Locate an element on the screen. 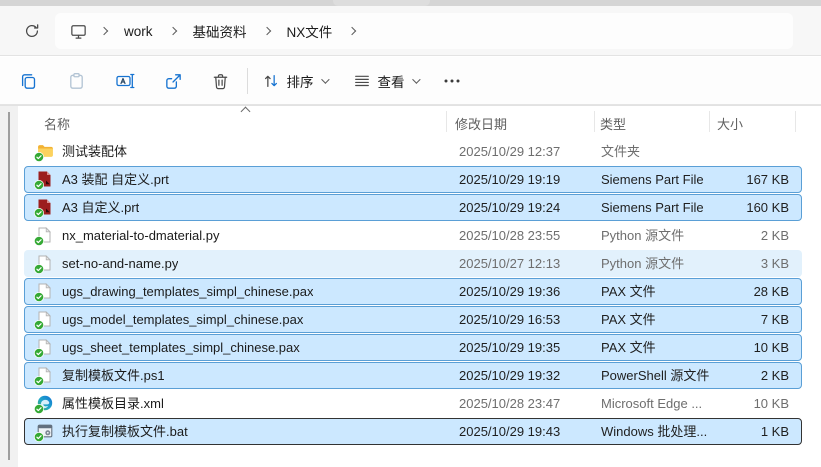  address-bar: work 基础资料 NX文件 is located at coordinates (424, 31).